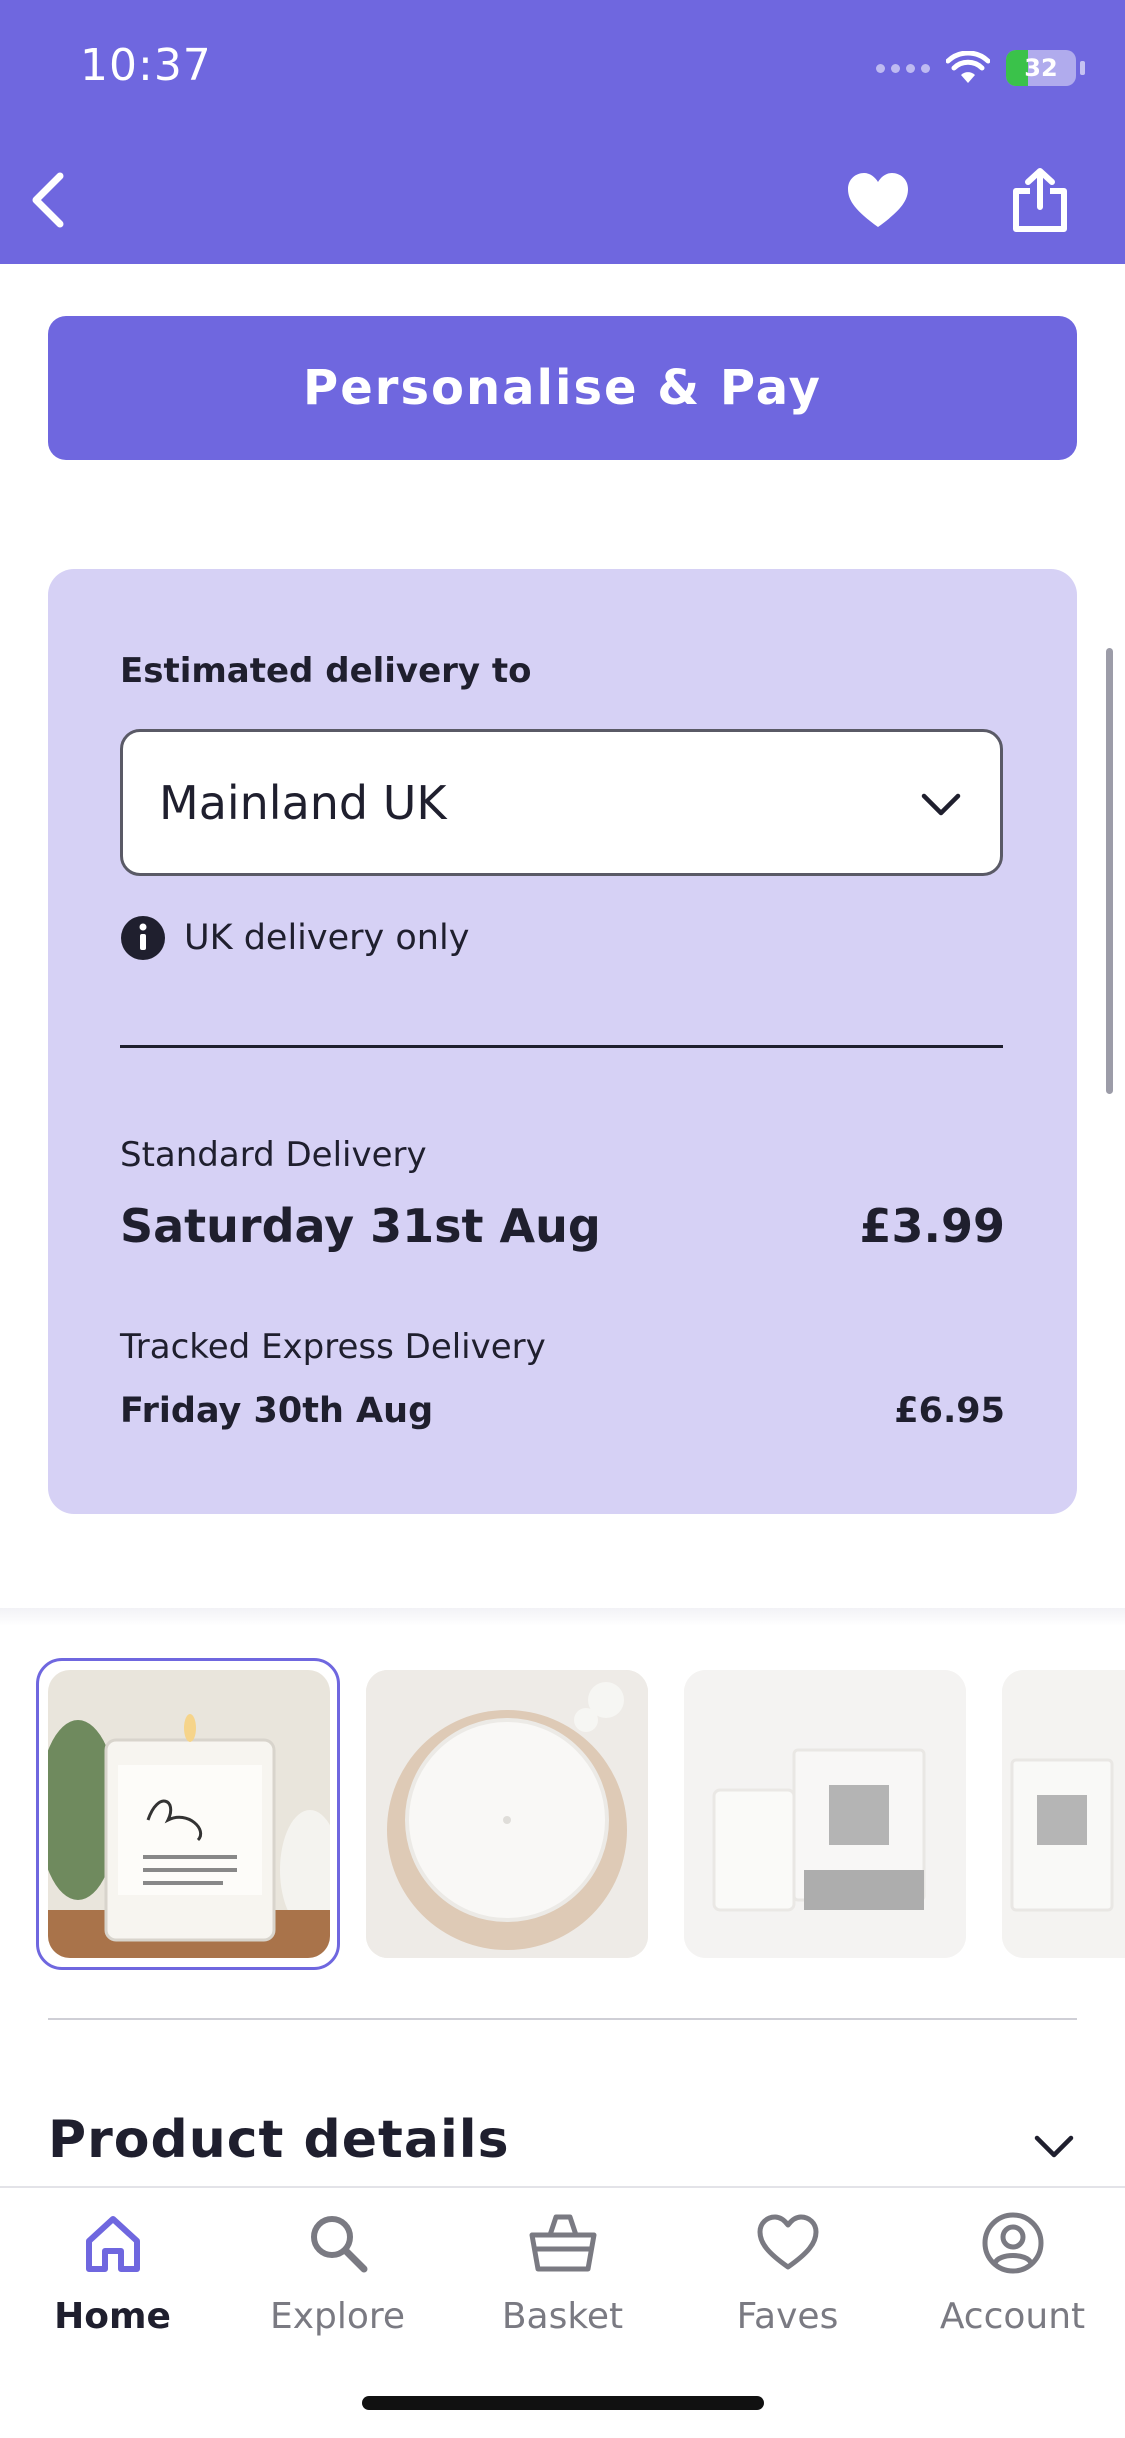 This screenshot has width=1125, height=2438. I want to click on candle-packaging-image, so click(825, 1814).